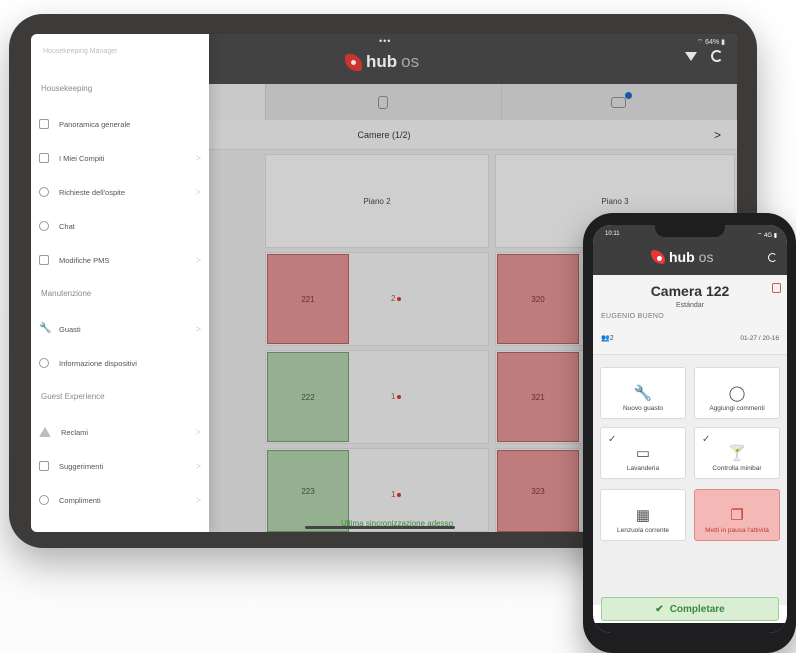 The height and width of the screenshot is (653, 796). I want to click on lavanderia-button: ✓ ▭ Lavanderia, so click(643, 453).